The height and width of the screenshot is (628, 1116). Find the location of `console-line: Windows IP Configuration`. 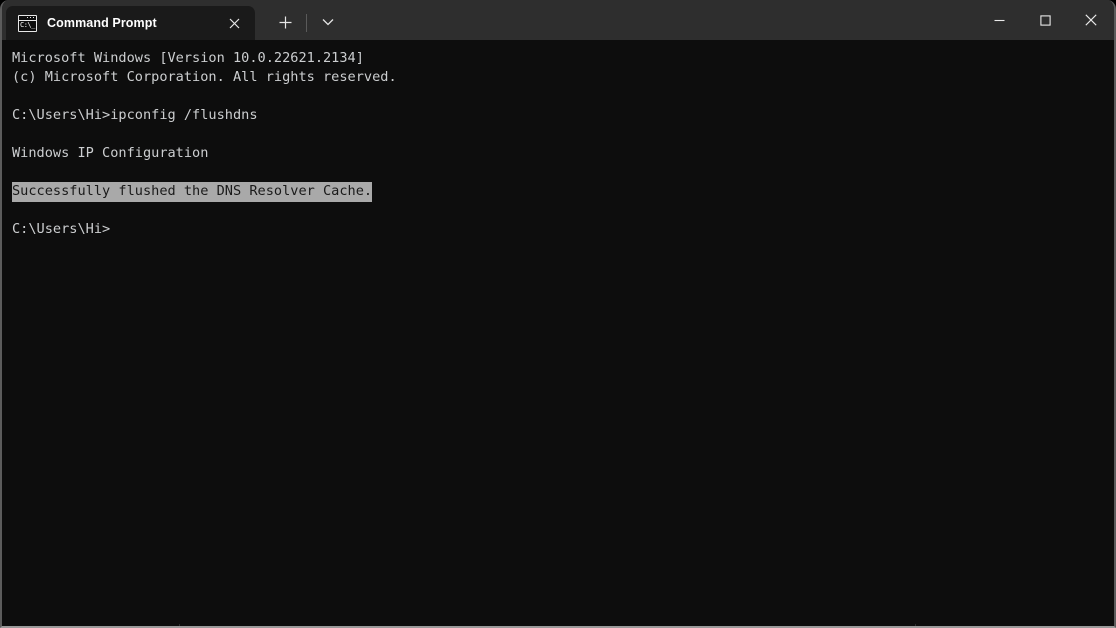

console-line: Windows IP Configuration is located at coordinates (110, 153).